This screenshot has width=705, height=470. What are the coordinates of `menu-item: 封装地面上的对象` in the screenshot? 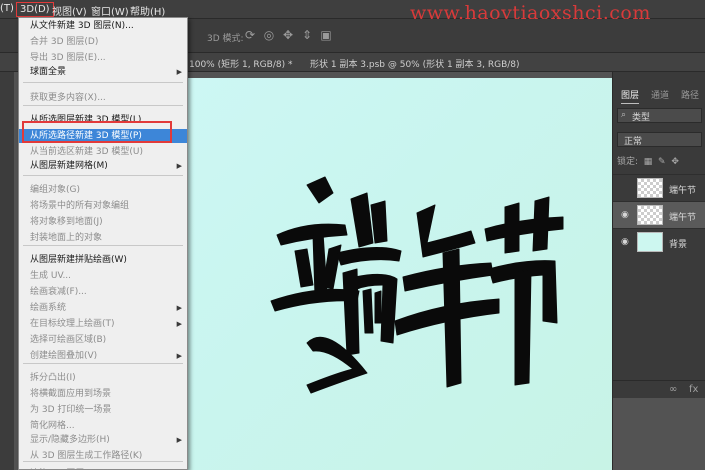 It's located at (103, 238).